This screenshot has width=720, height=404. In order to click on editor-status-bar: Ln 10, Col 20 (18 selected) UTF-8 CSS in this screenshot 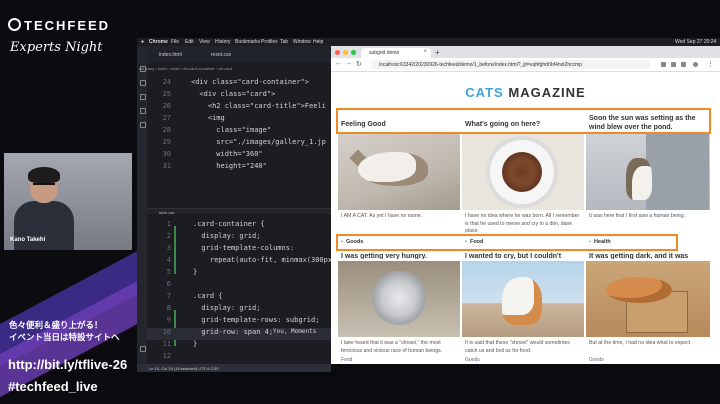, I will do `click(234, 368)`.